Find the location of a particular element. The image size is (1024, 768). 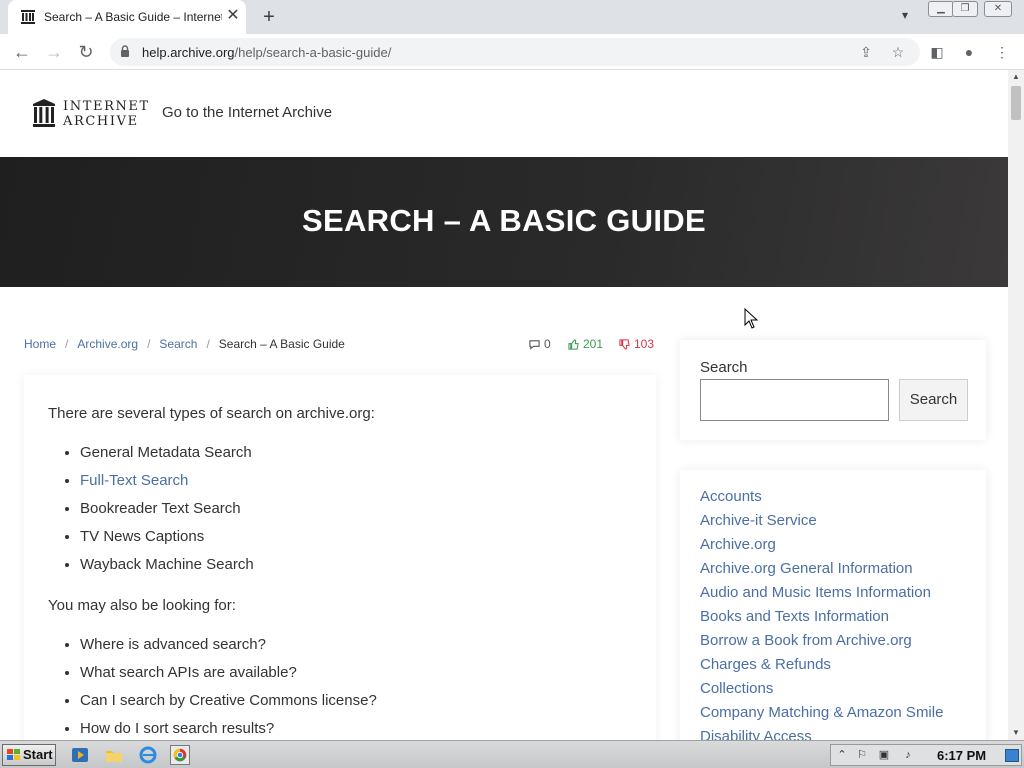

reload-icon: ↻ is located at coordinates (86, 52).